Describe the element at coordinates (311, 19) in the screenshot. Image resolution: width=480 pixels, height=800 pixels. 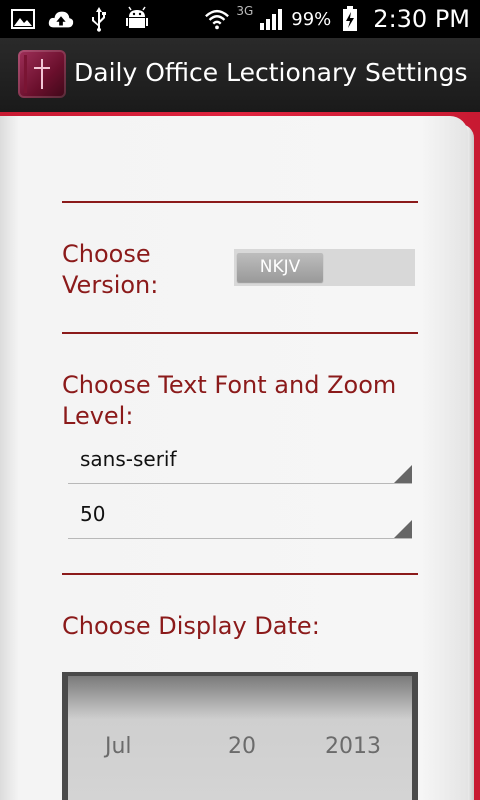
I see `battery-percentage: 99%` at that location.